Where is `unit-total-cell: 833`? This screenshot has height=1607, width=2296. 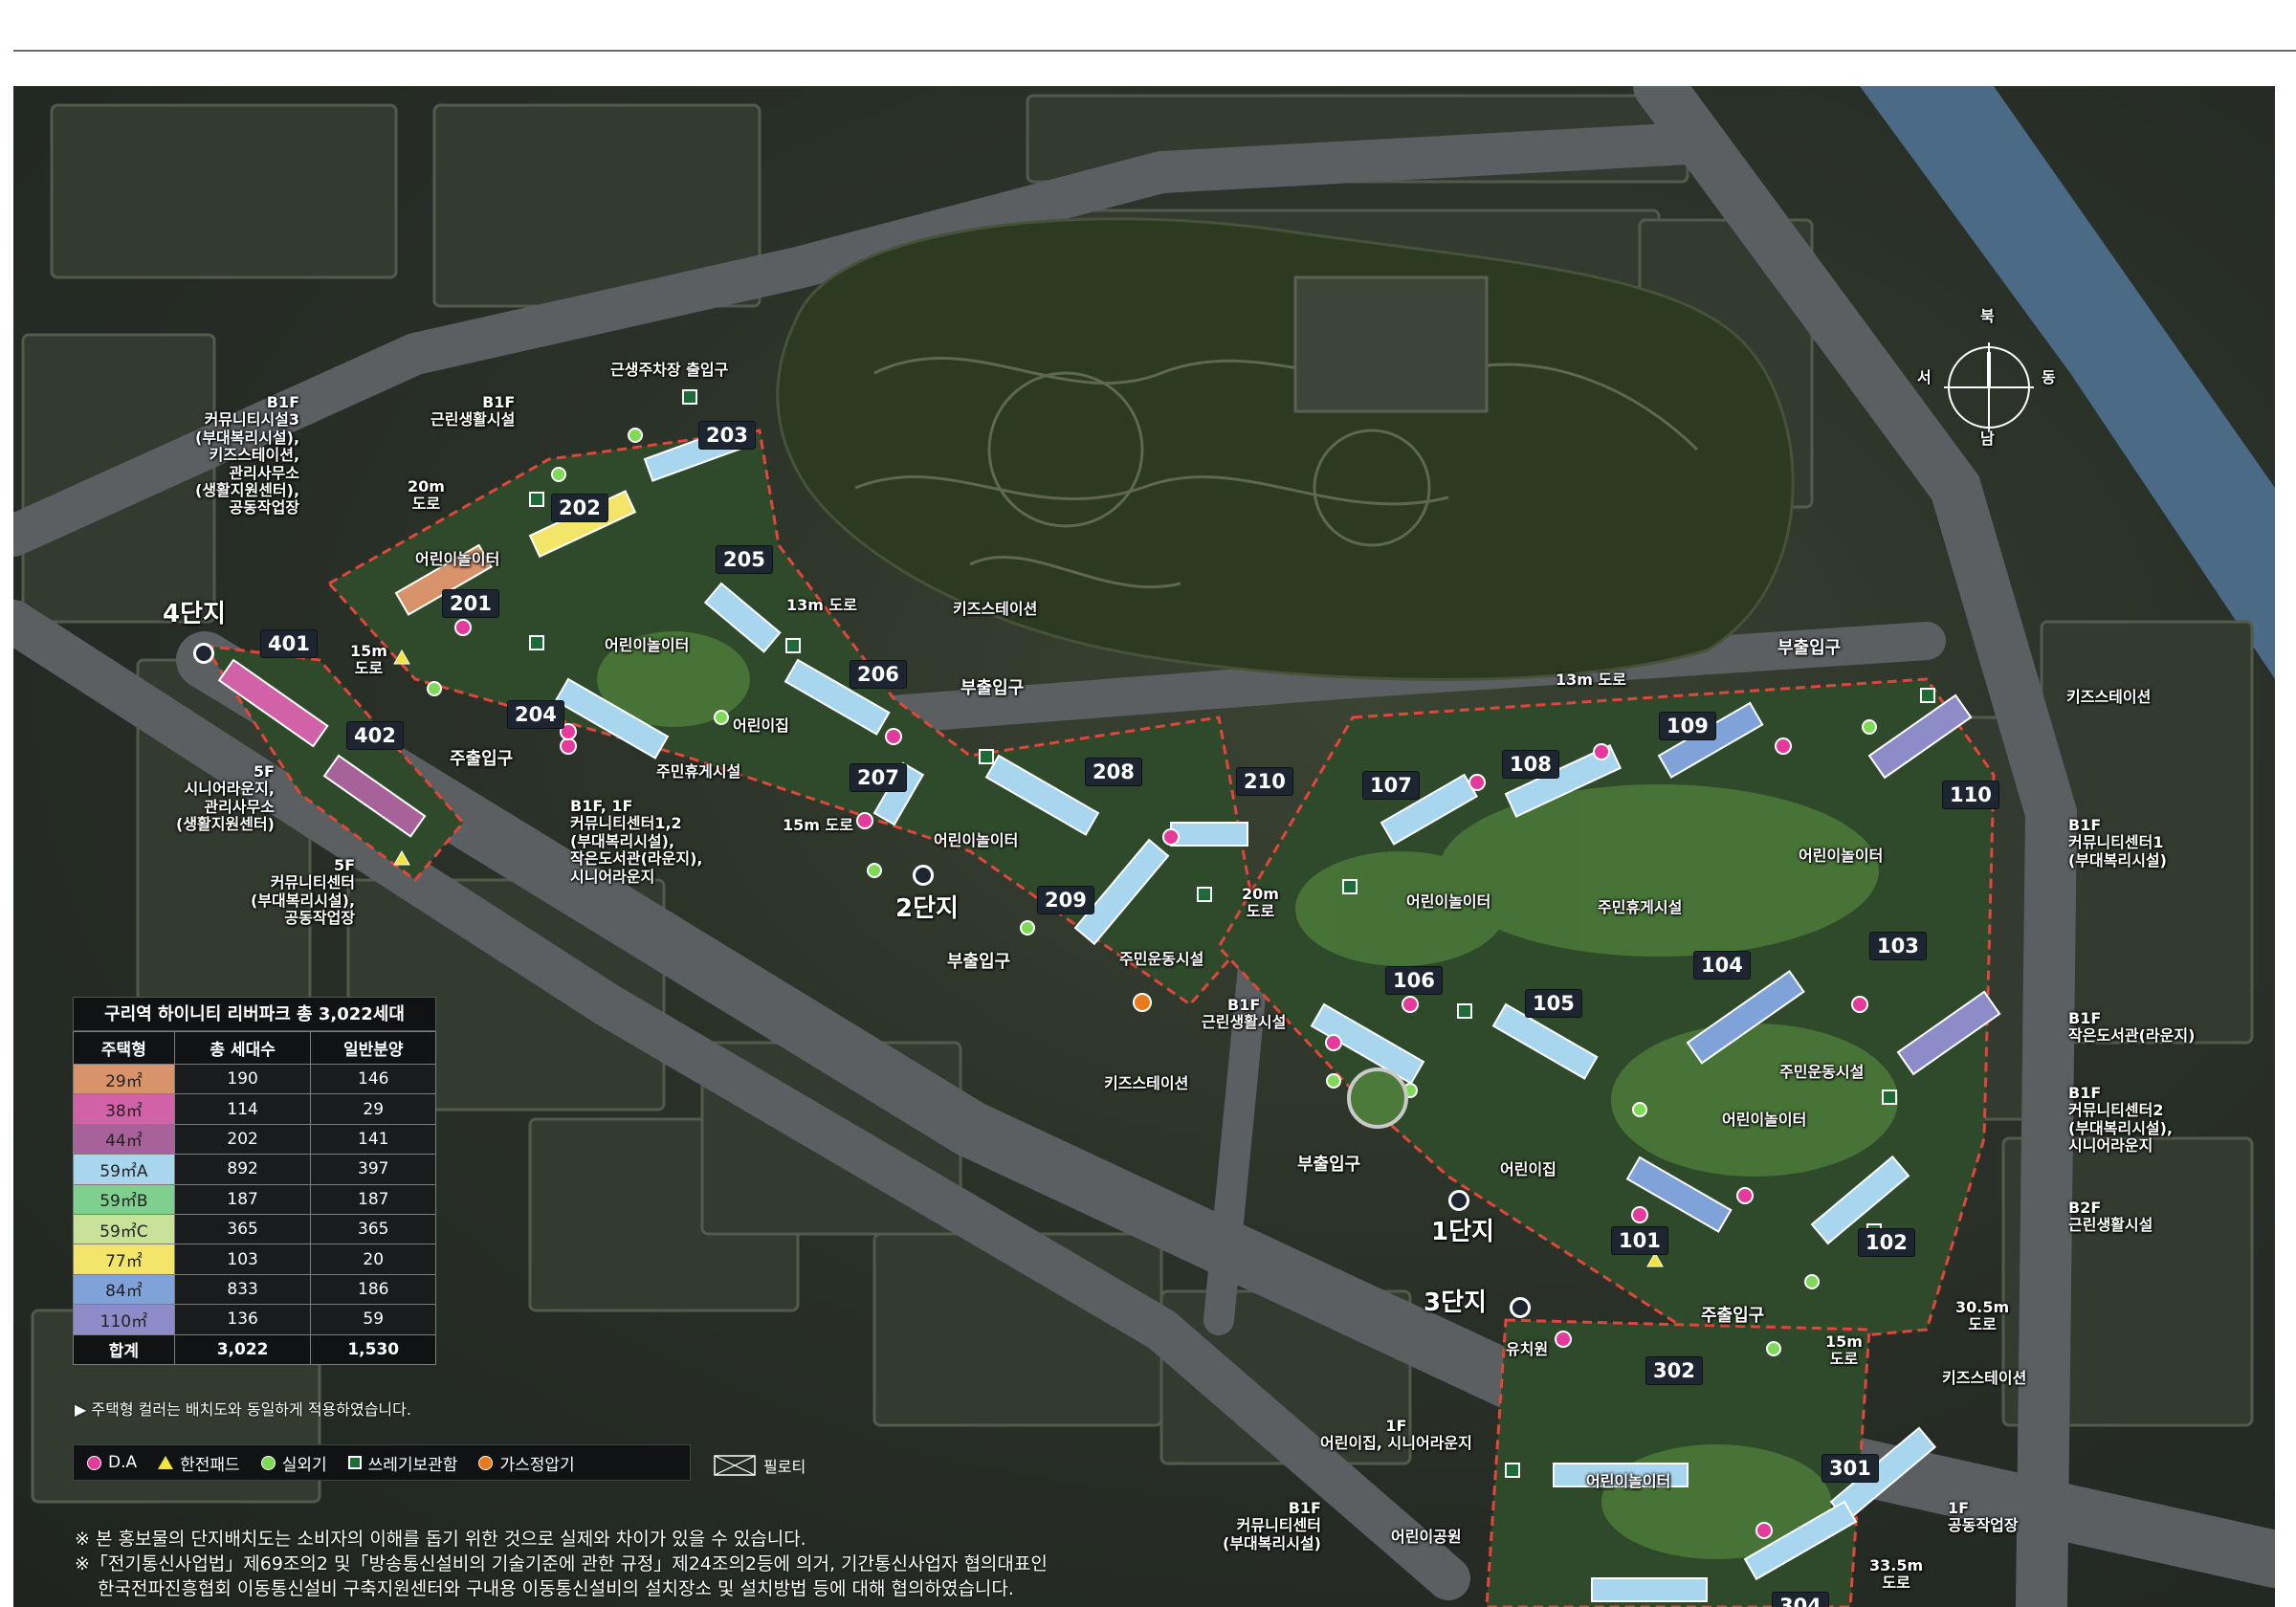 unit-total-cell: 833 is located at coordinates (243, 1289).